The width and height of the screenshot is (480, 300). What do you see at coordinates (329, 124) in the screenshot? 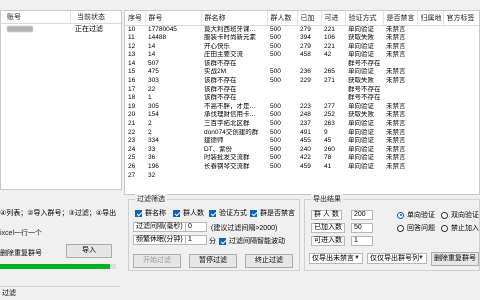
I see `cell-enterable: 263` at bounding box center [329, 124].